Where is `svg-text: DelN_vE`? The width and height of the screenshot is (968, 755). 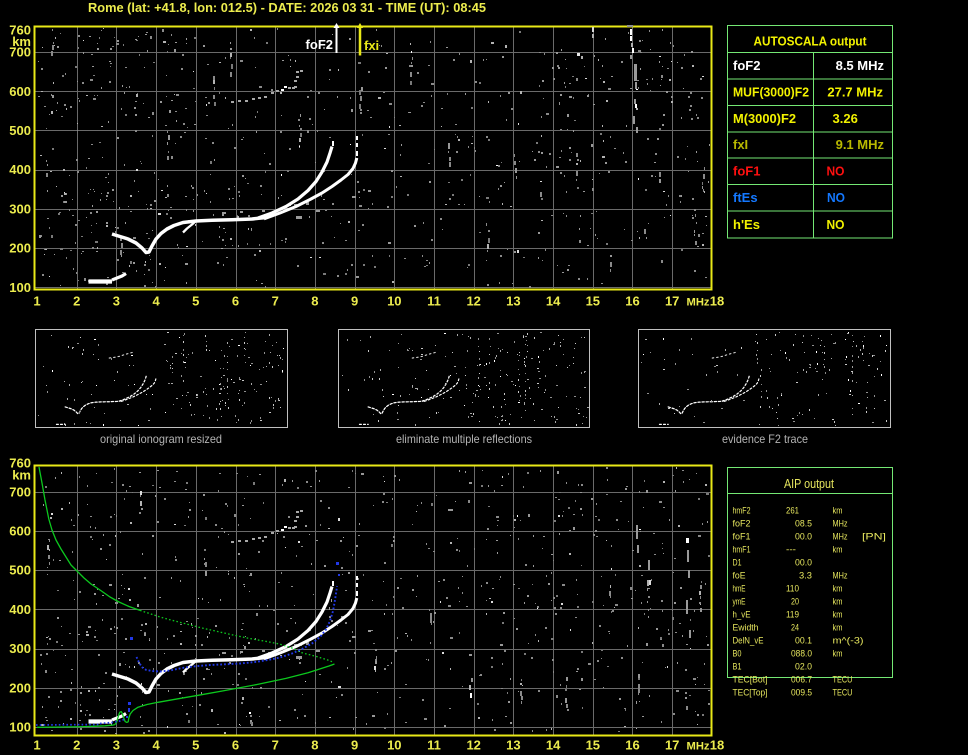
svg-text: DelN_vE is located at coordinates (748, 640).